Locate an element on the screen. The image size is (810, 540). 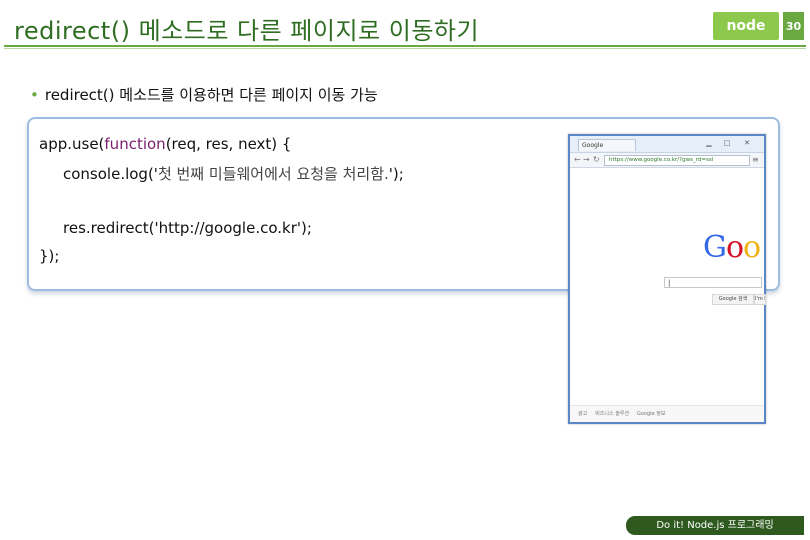
footer-link-business: 비즈니스 솔루션 is located at coordinates (612, 414).